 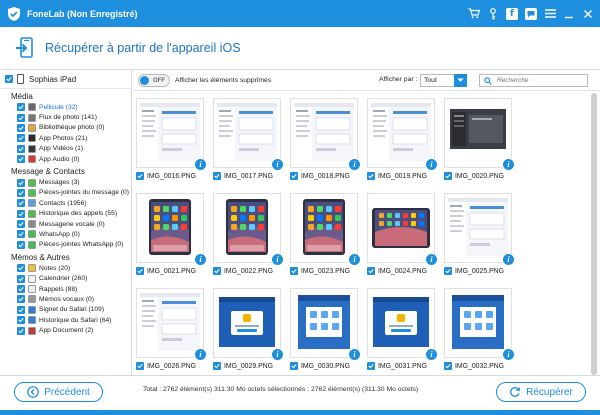 I want to click on show-deleted-toggle: OFF, so click(x=154, y=80).